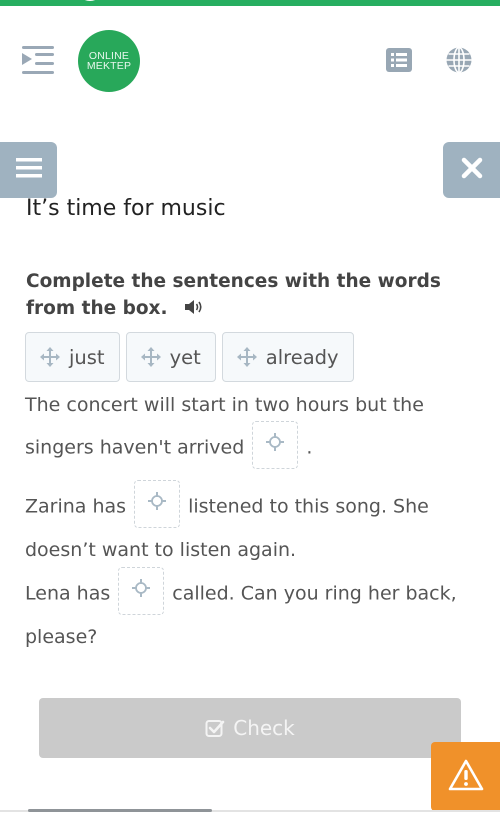  I want to click on list-icon, so click(399, 60).